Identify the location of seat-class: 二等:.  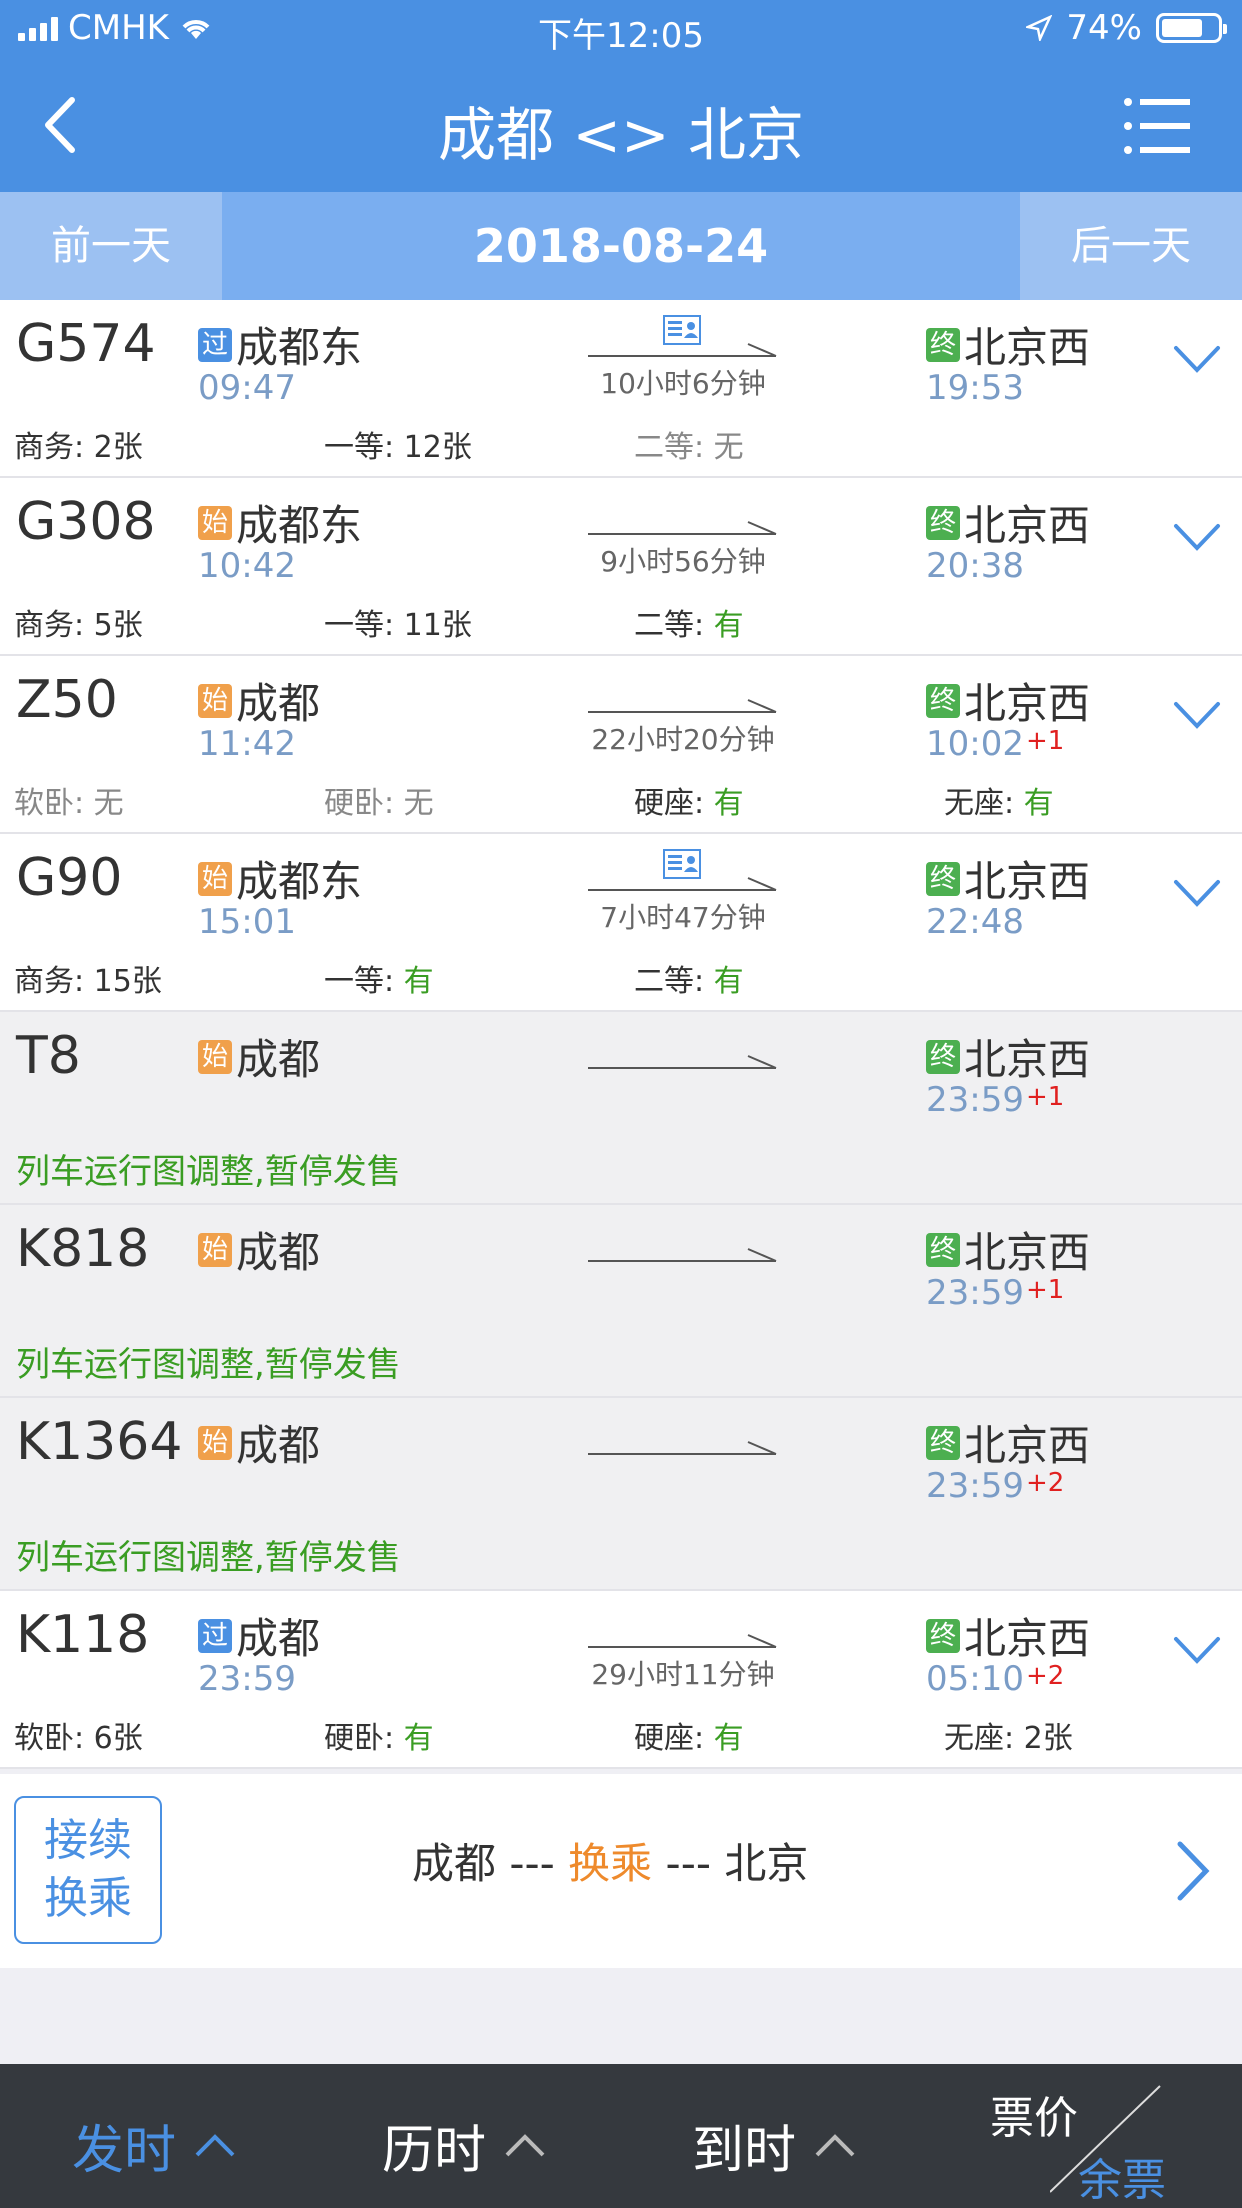
(674, 625).